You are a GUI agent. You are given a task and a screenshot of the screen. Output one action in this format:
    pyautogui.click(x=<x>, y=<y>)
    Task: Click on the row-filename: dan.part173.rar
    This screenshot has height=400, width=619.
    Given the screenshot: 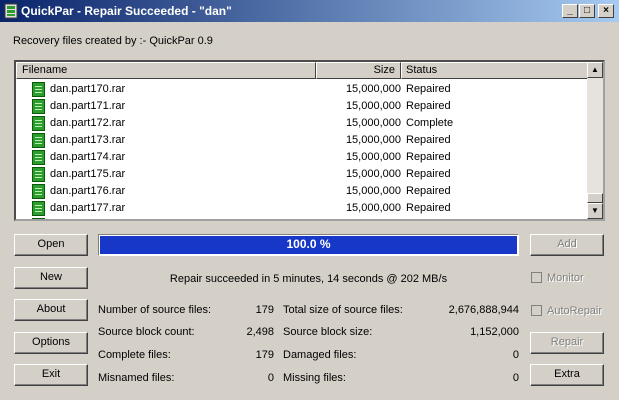 What is the action you would take?
    pyautogui.click(x=88, y=140)
    